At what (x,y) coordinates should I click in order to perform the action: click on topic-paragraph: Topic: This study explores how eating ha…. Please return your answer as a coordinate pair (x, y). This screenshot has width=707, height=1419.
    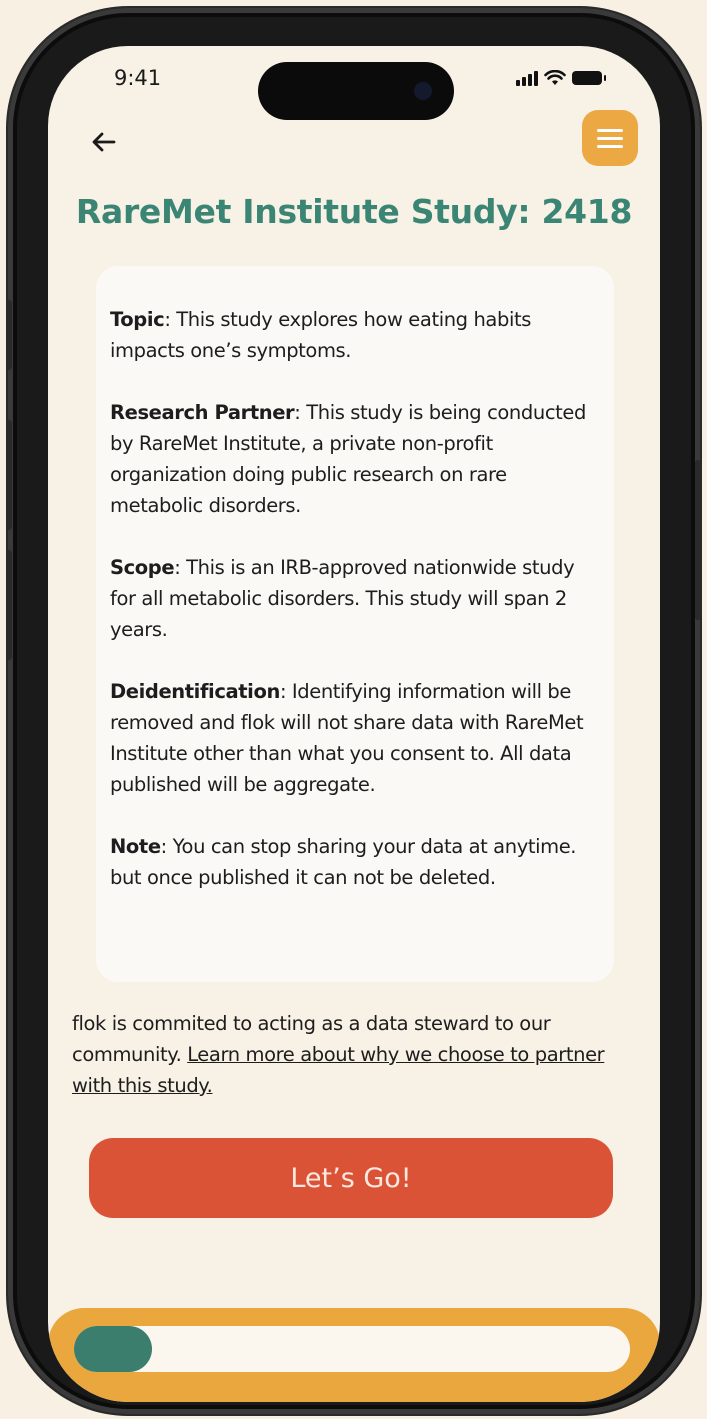
    Looking at the image, I should click on (355, 335).